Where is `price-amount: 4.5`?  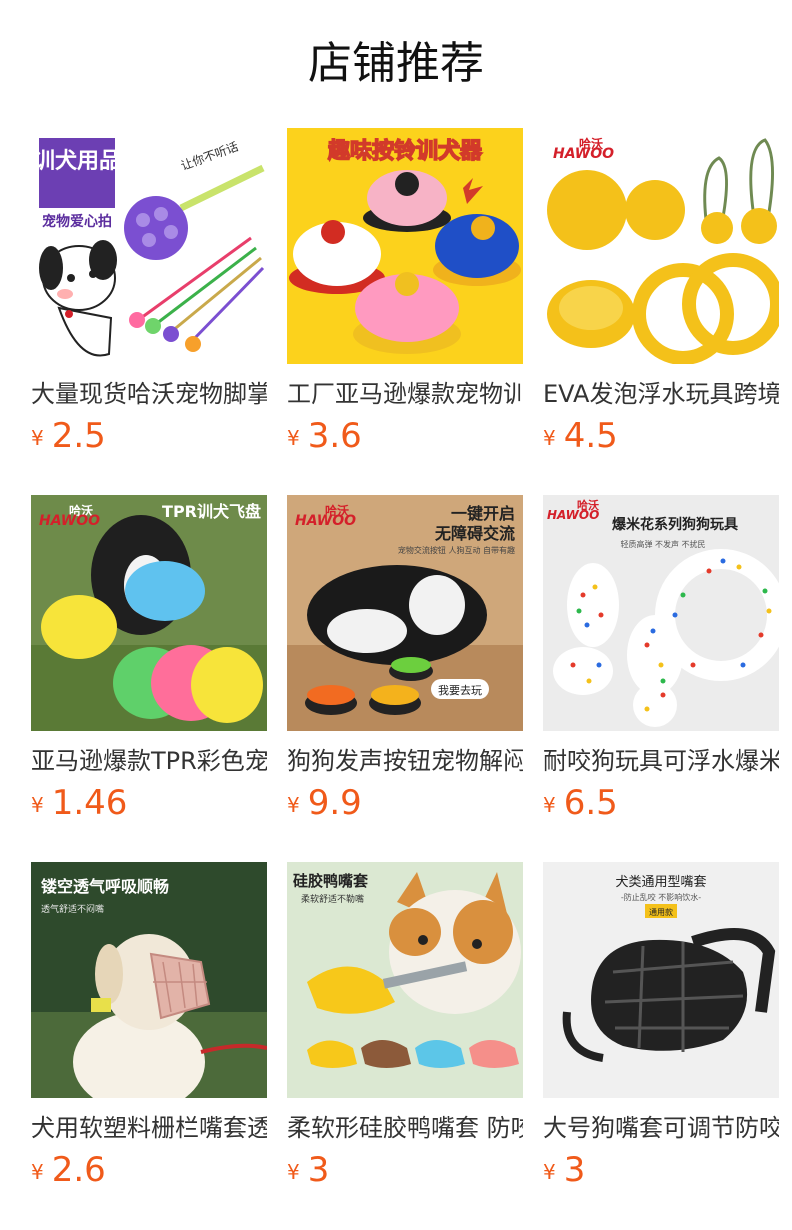
price-amount: 4.5 is located at coordinates (590, 436).